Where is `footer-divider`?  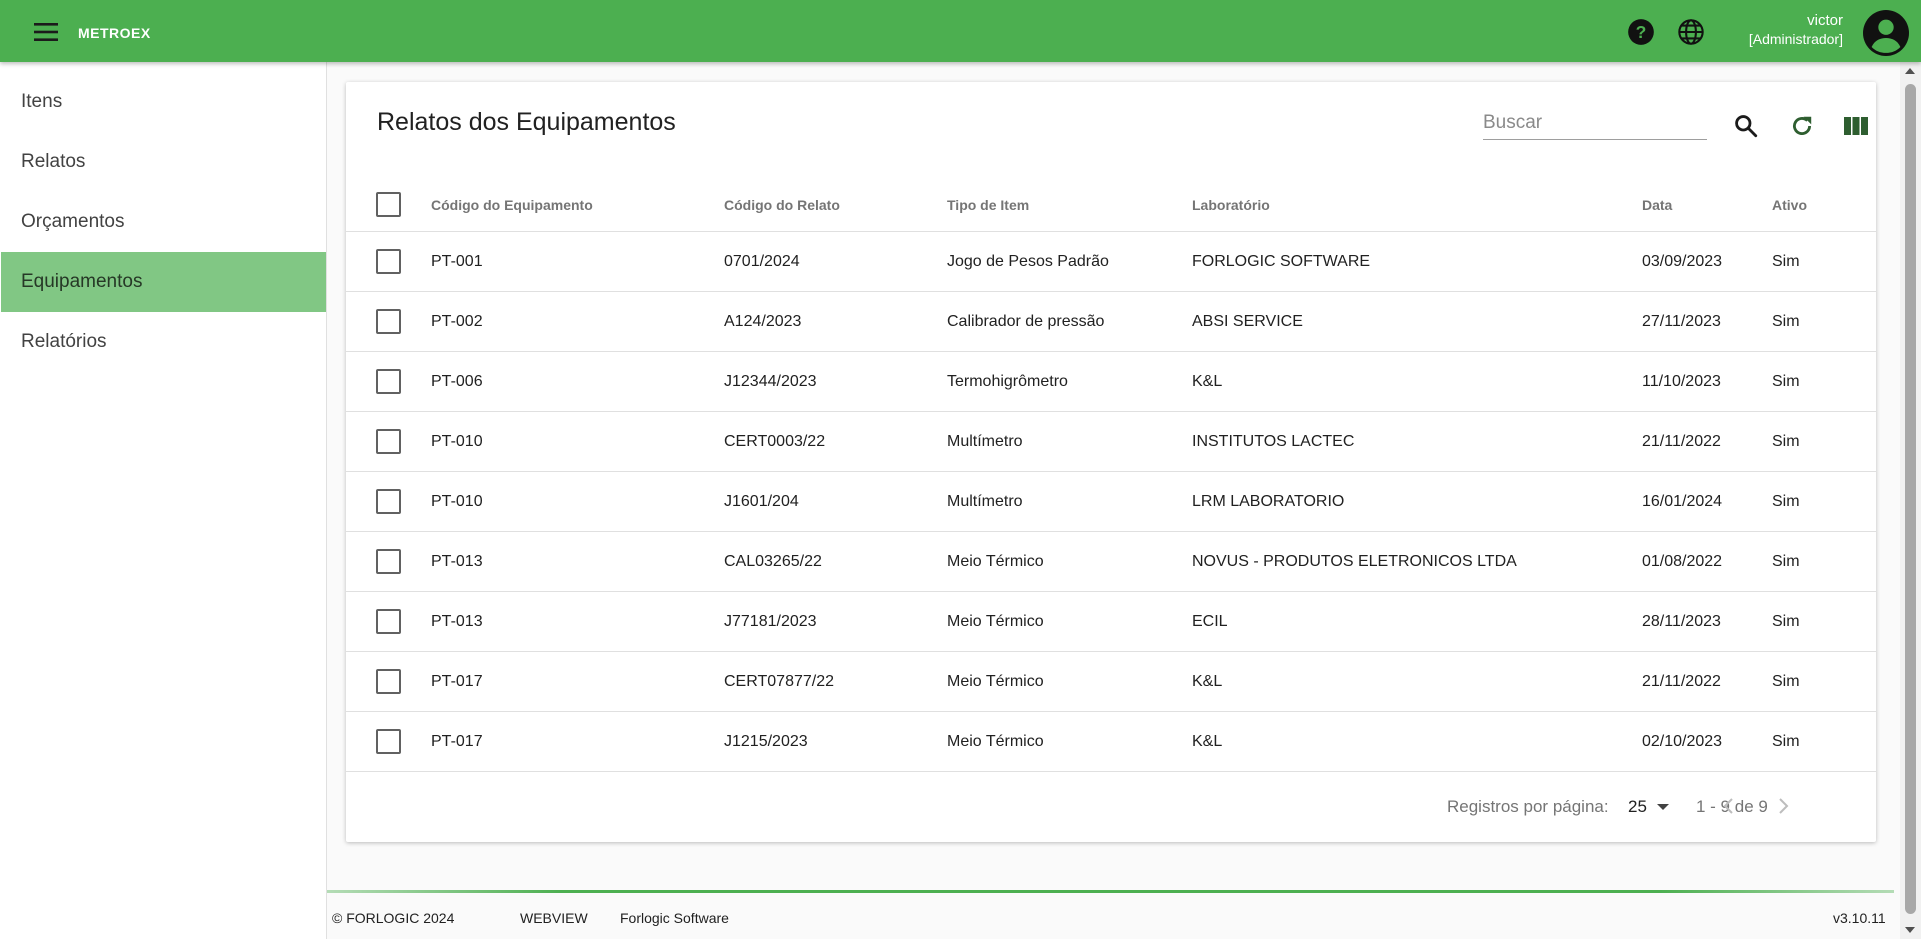 footer-divider is located at coordinates (1110, 891).